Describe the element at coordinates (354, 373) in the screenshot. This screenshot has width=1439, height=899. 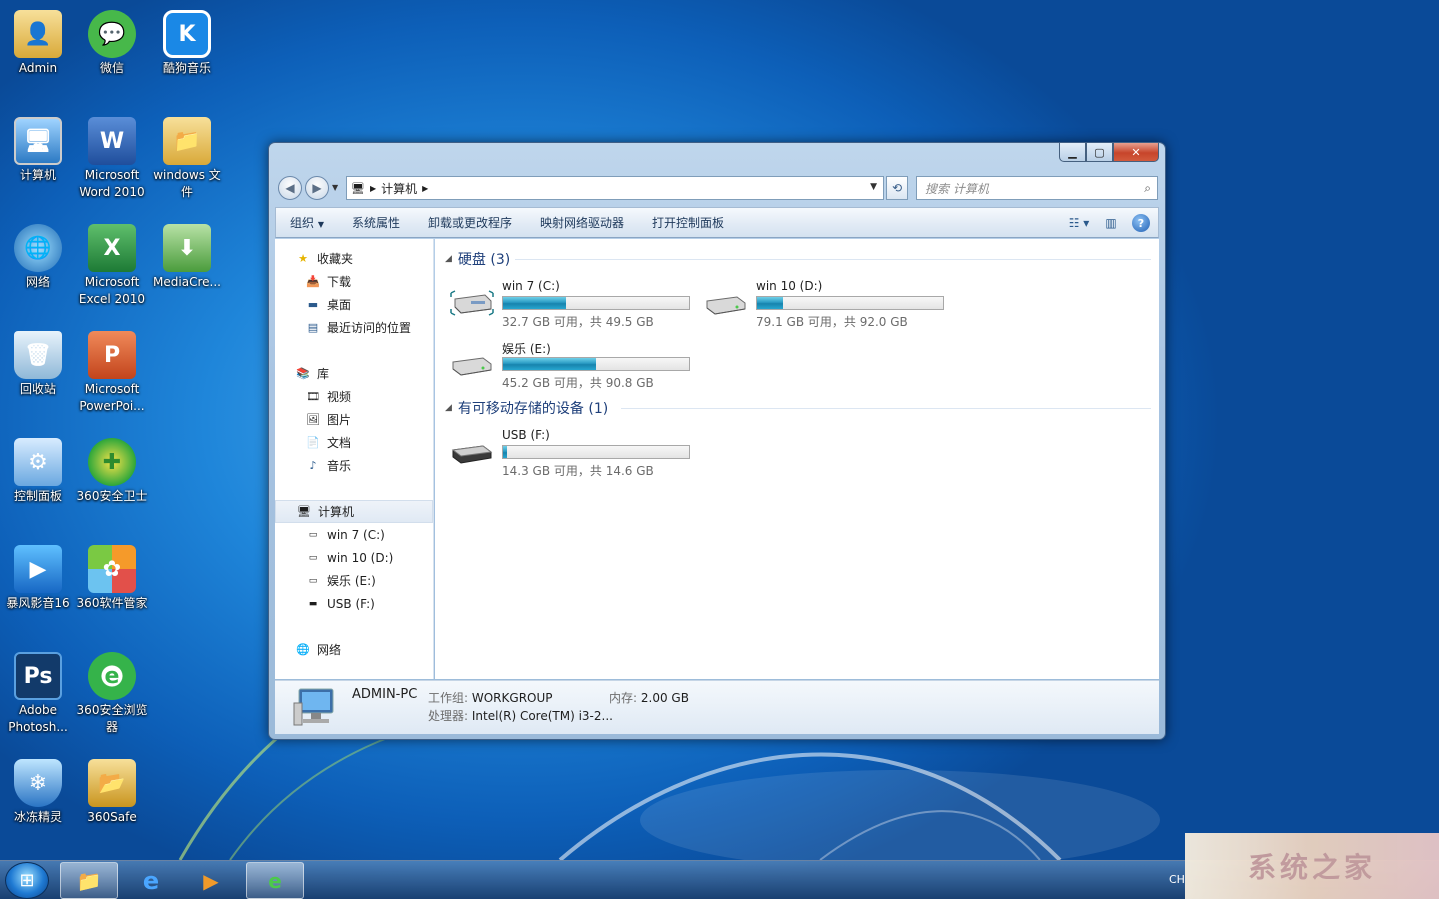
I see `nav-libraries: 📚 库` at that location.